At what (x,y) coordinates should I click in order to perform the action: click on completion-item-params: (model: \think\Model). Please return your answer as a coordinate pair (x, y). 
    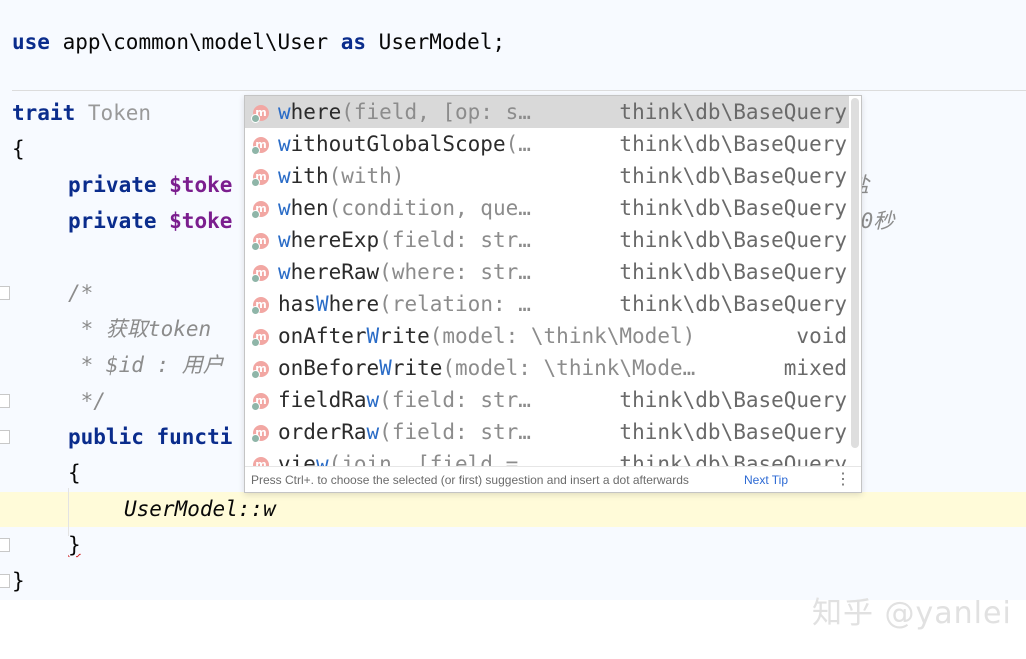
    Looking at the image, I should click on (562, 336).